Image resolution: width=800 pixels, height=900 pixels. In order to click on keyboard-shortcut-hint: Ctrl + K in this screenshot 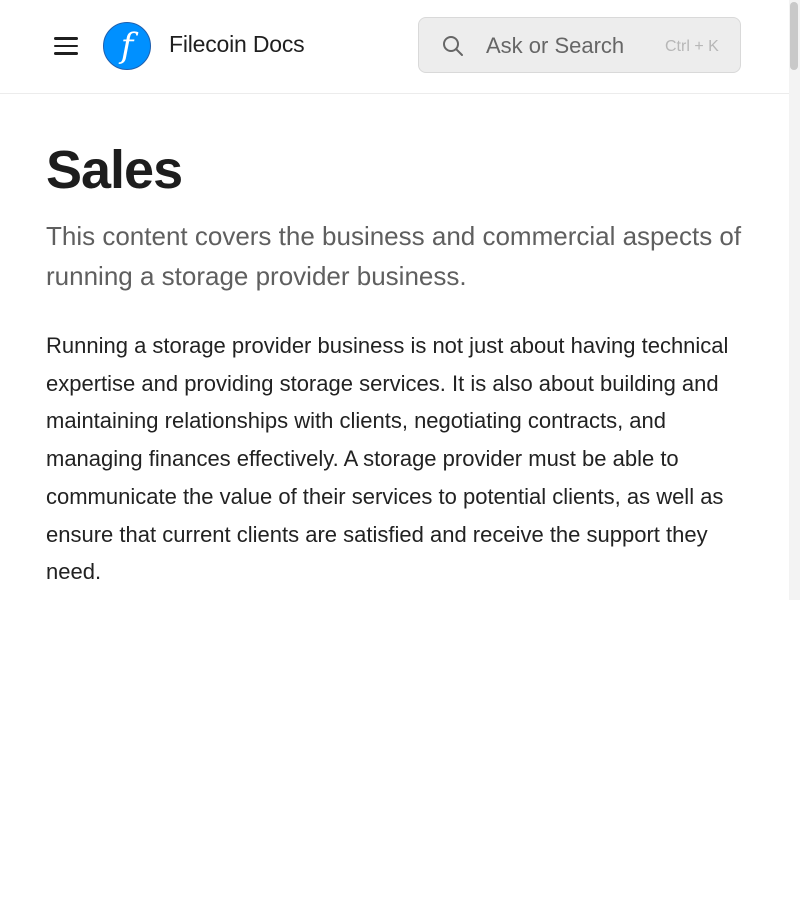, I will do `click(692, 46)`.